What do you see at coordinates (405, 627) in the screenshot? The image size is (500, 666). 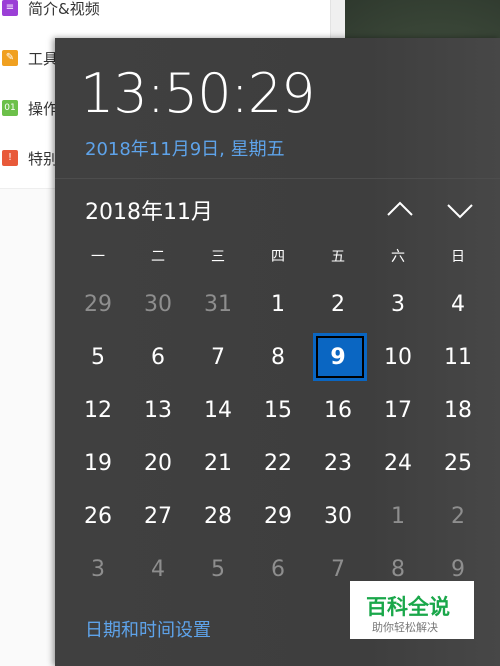 I see `watermark-subtitle: 助你轻松解决` at bounding box center [405, 627].